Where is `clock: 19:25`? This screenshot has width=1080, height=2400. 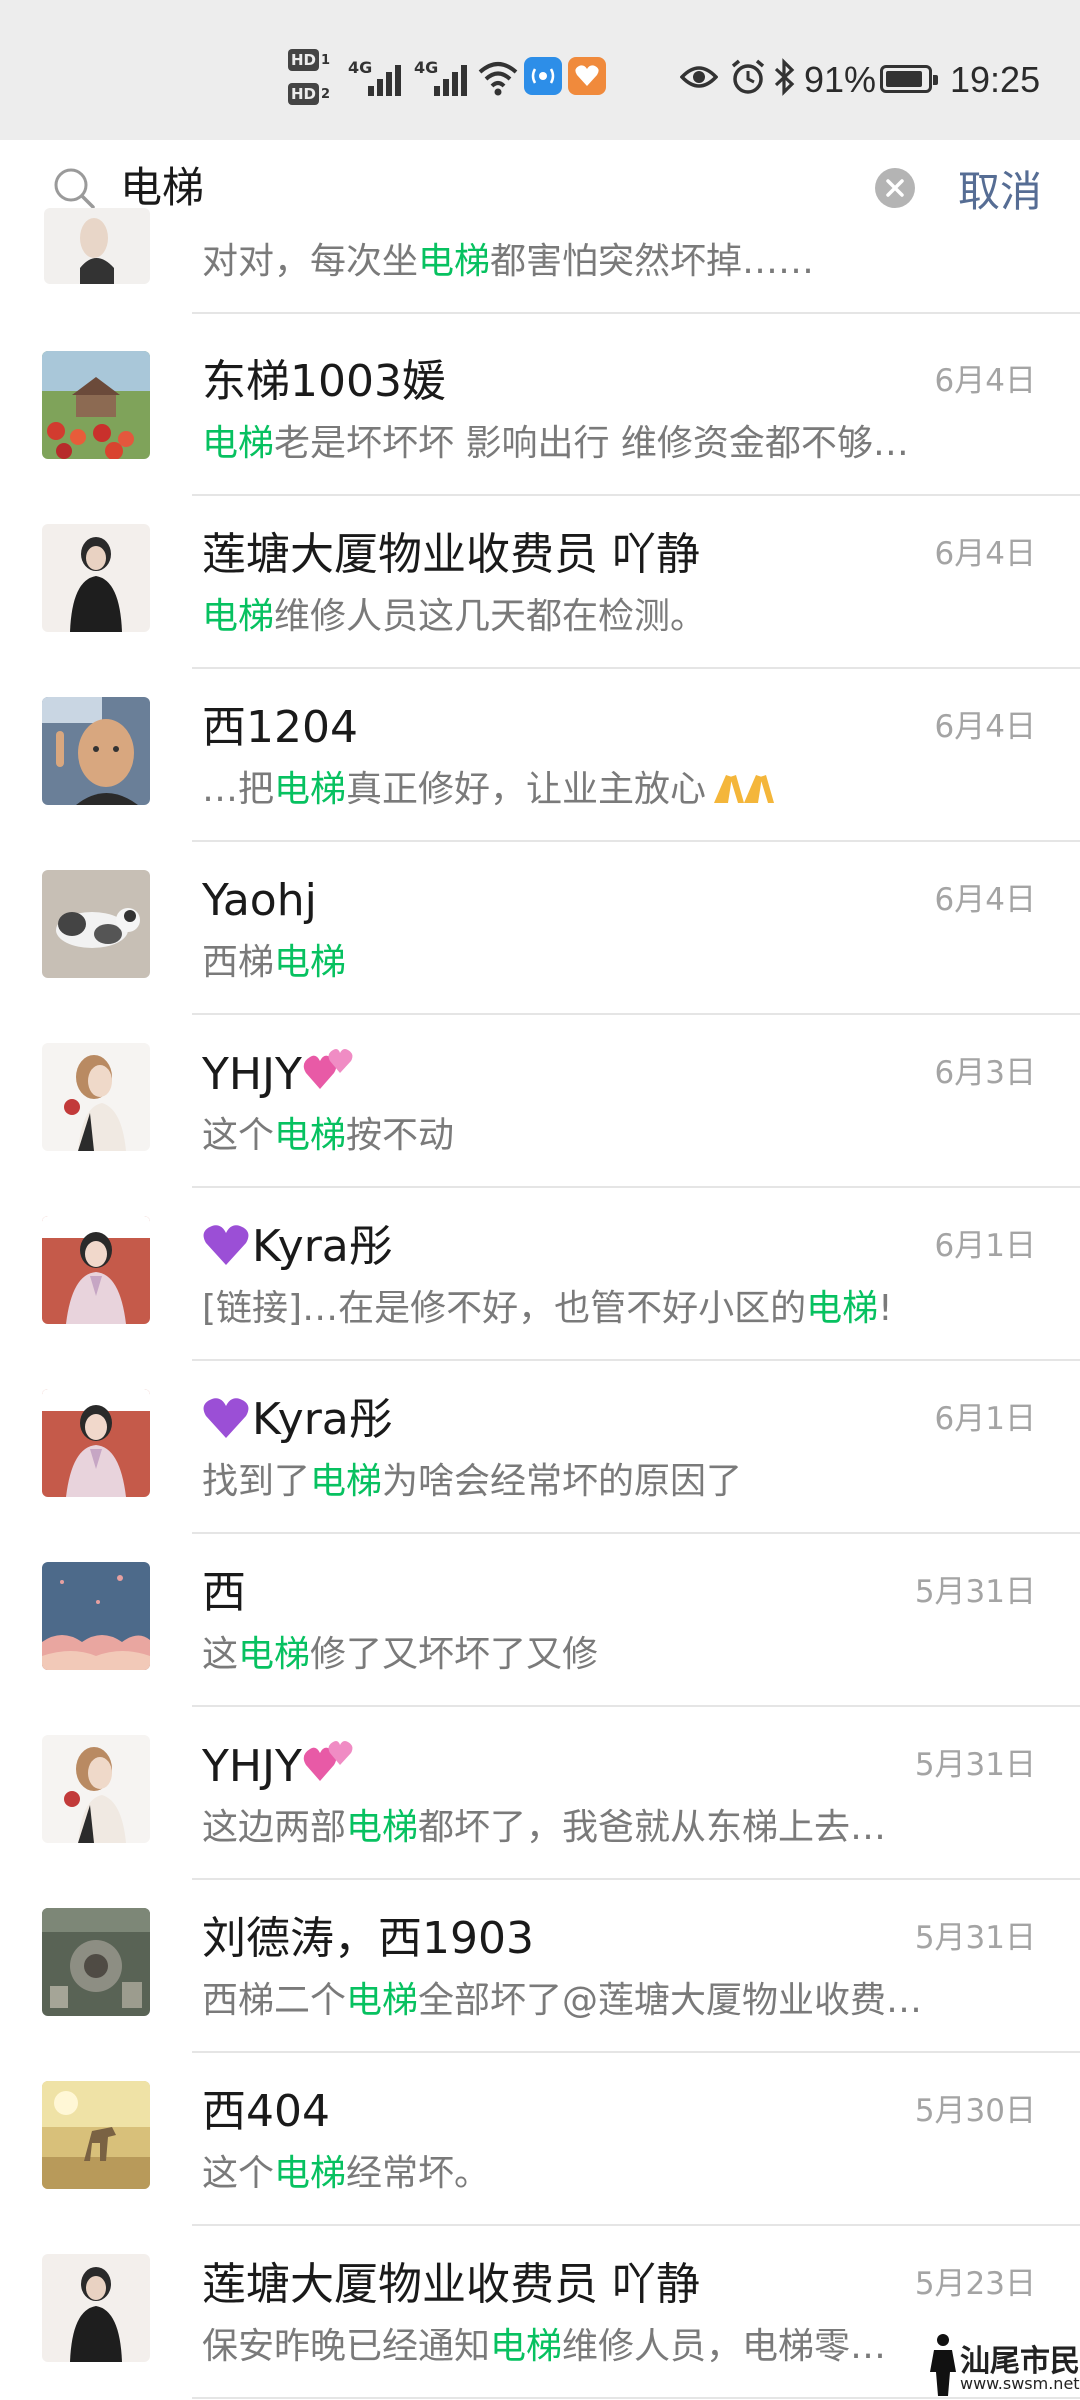 clock: 19:25 is located at coordinates (995, 79).